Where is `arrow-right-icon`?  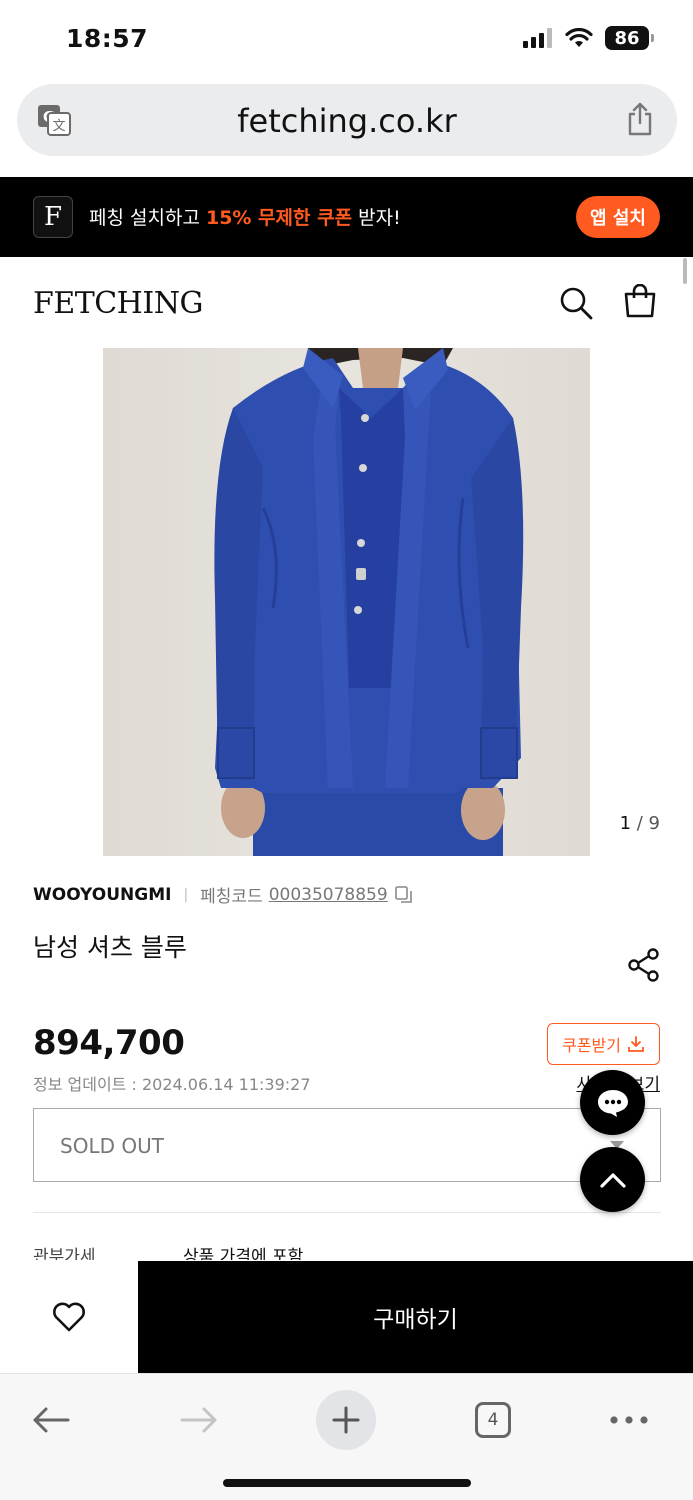
arrow-right-icon is located at coordinates (198, 1420).